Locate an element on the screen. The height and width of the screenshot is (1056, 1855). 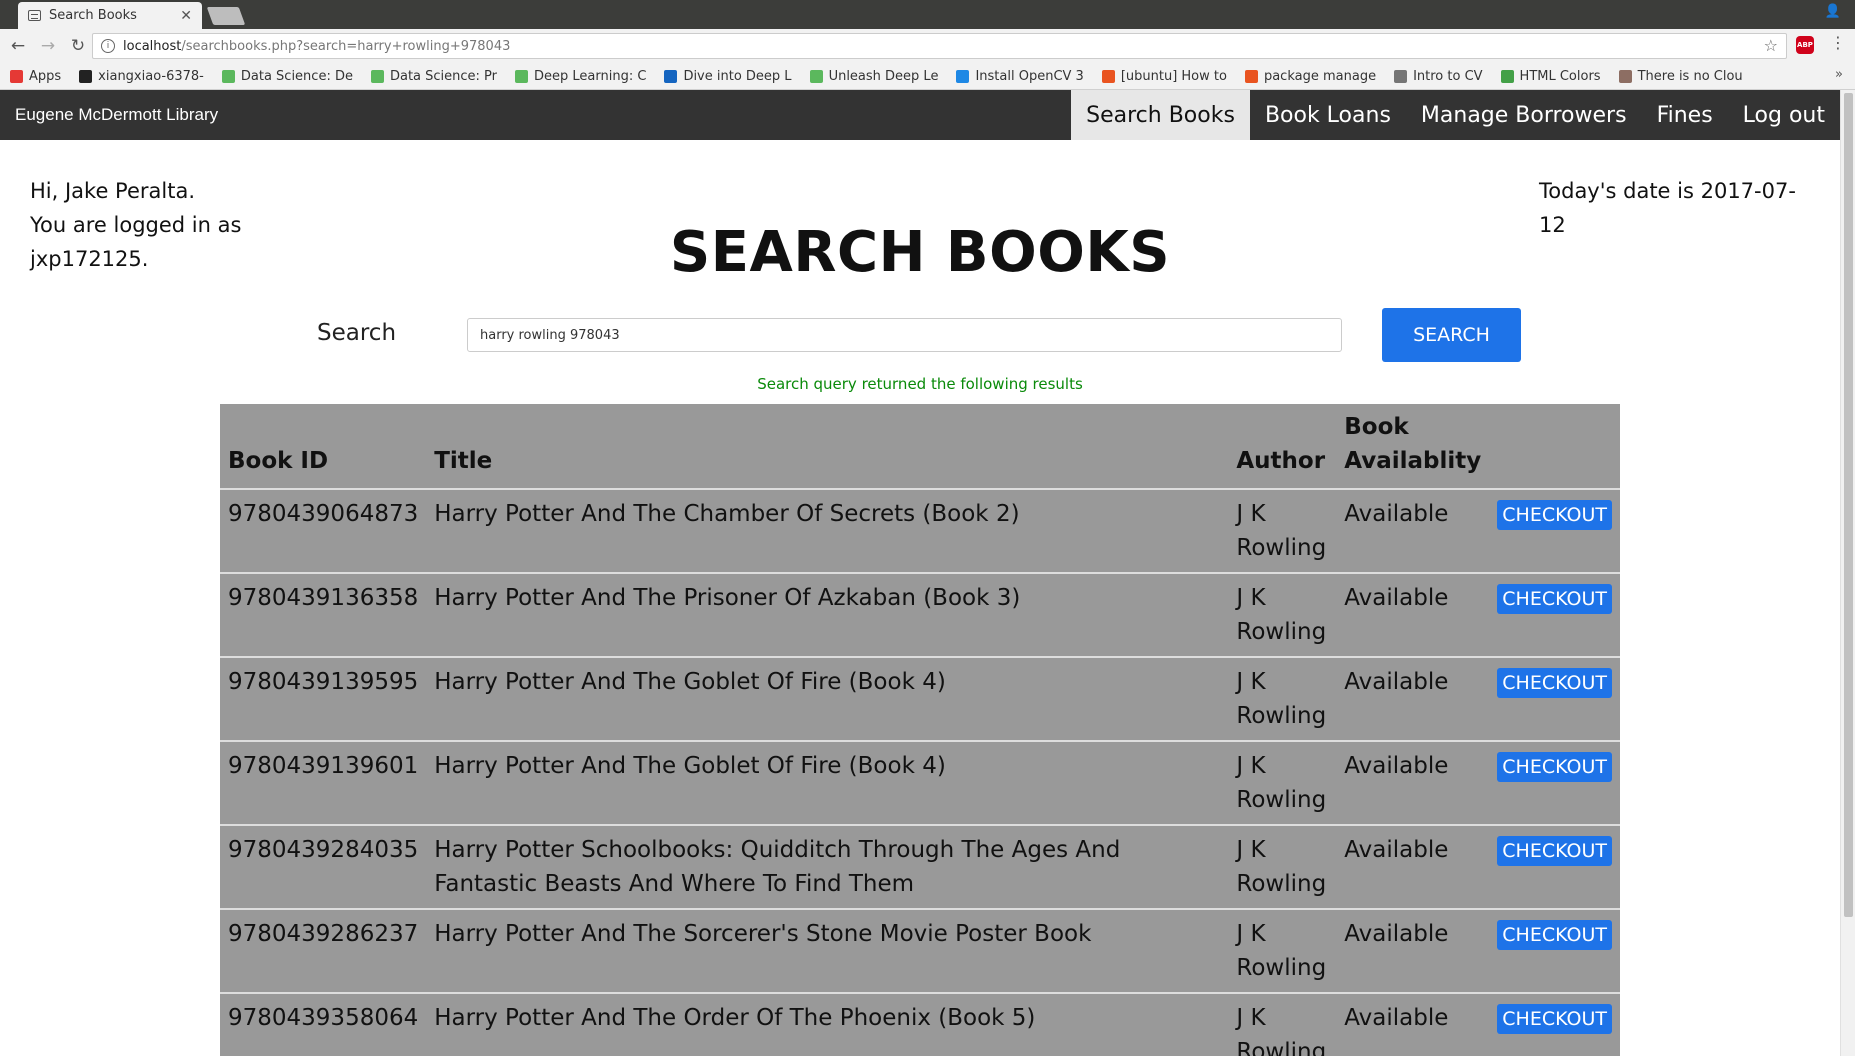
bookmark-item: xiangxiao-6378- is located at coordinates (141, 76).